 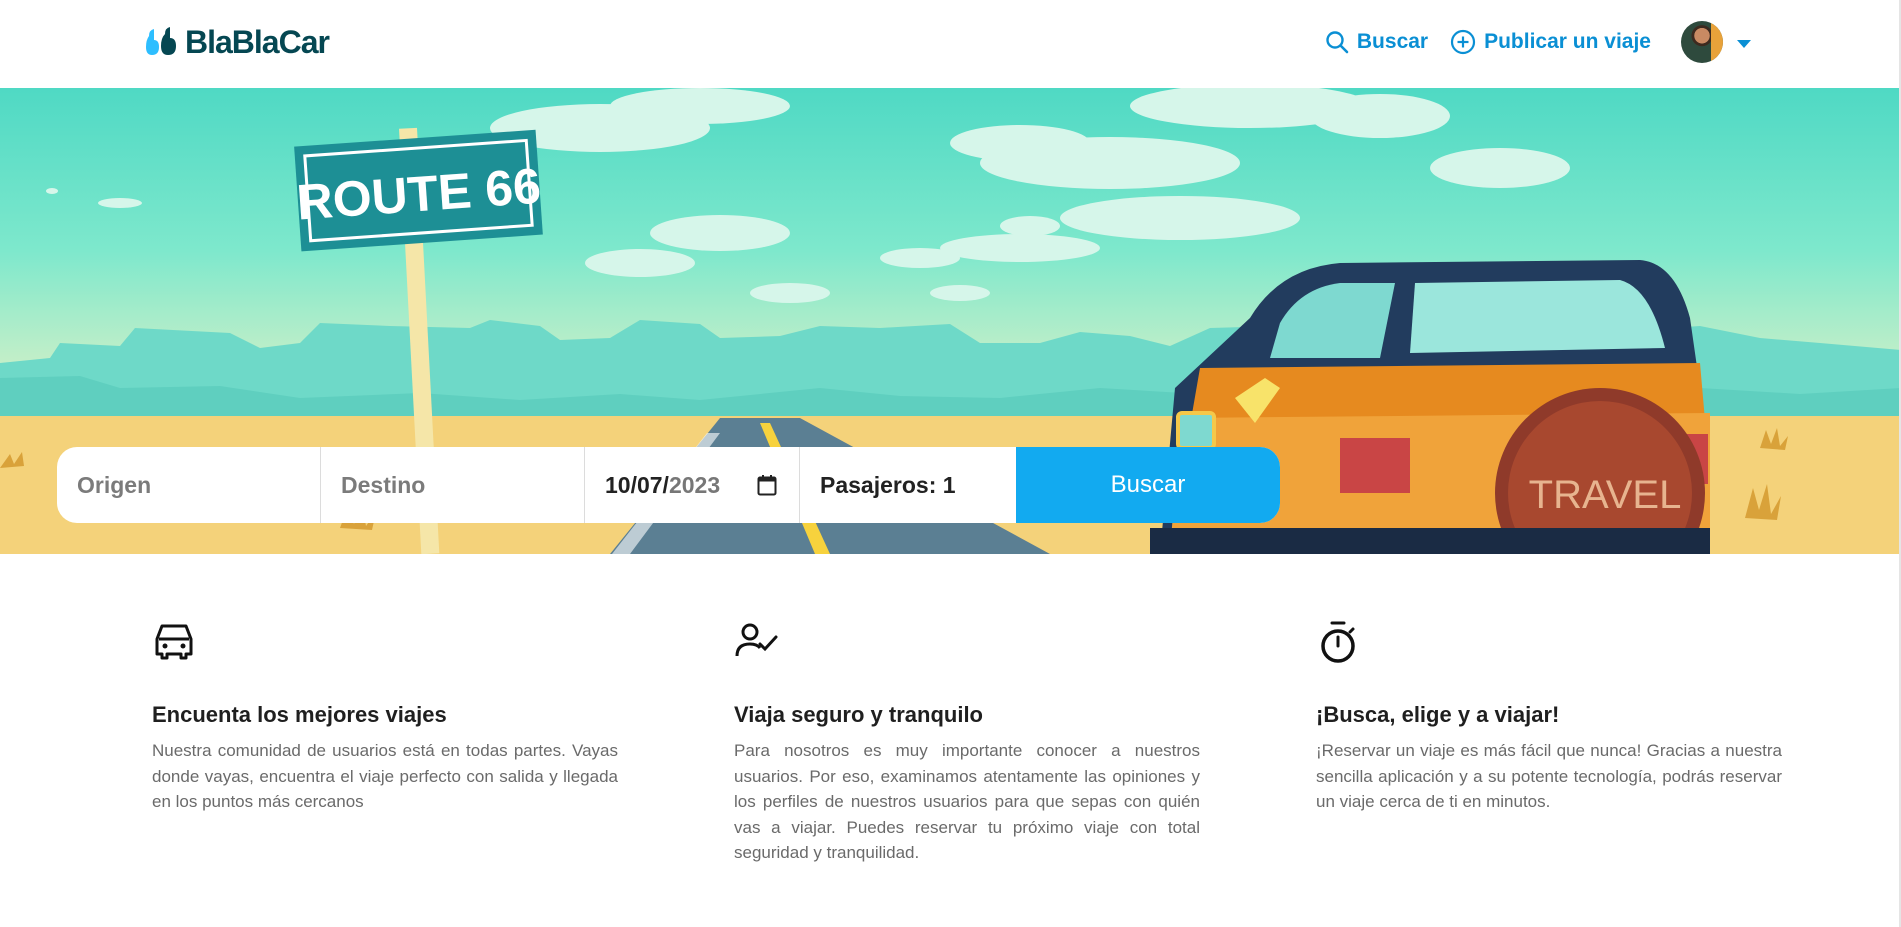 What do you see at coordinates (453, 485) in the screenshot?
I see `destination-input: Destino` at bounding box center [453, 485].